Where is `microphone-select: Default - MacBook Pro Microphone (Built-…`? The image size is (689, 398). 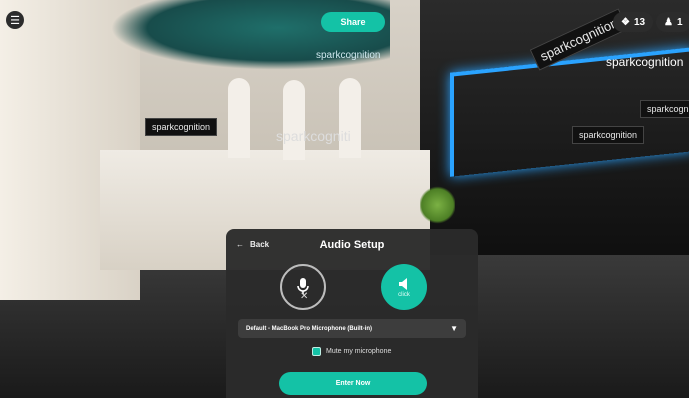
microphone-select: Default - MacBook Pro Microphone (Built-… is located at coordinates (352, 328).